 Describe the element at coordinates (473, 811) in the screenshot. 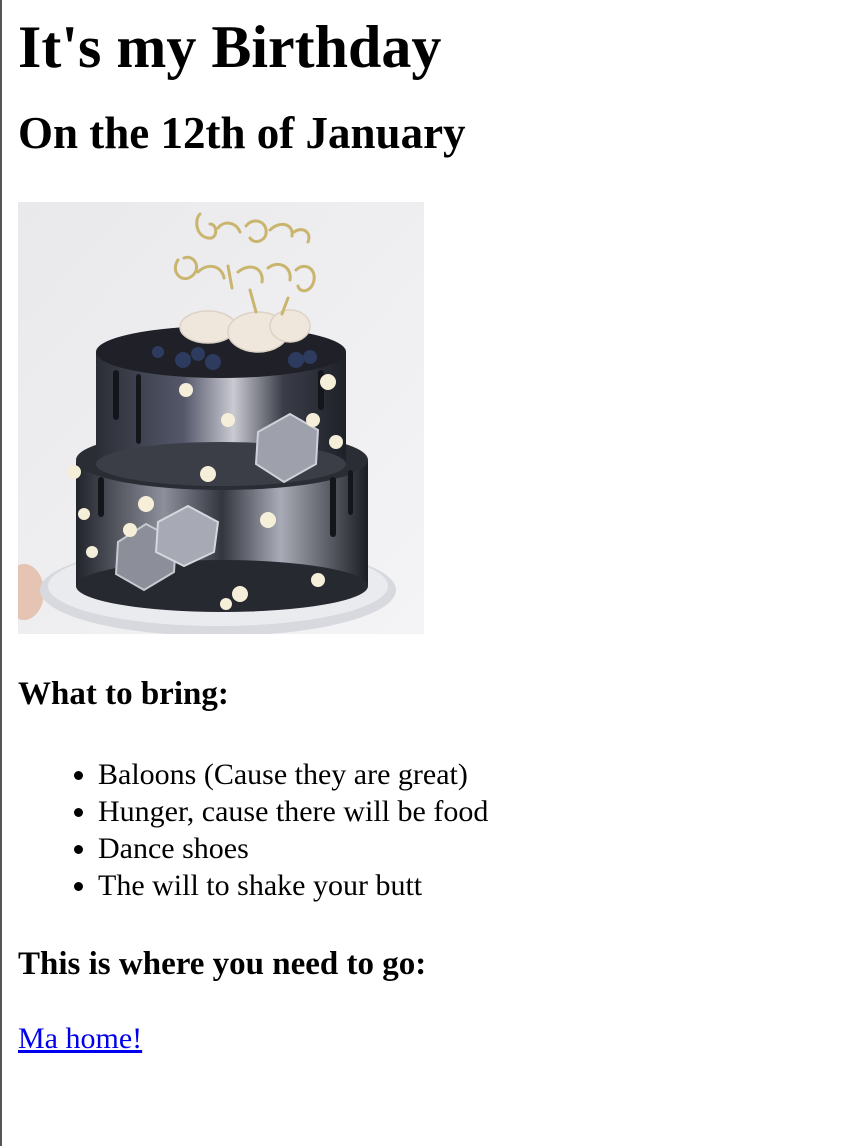

I see `list-item: Hunger, cause there will be food` at that location.